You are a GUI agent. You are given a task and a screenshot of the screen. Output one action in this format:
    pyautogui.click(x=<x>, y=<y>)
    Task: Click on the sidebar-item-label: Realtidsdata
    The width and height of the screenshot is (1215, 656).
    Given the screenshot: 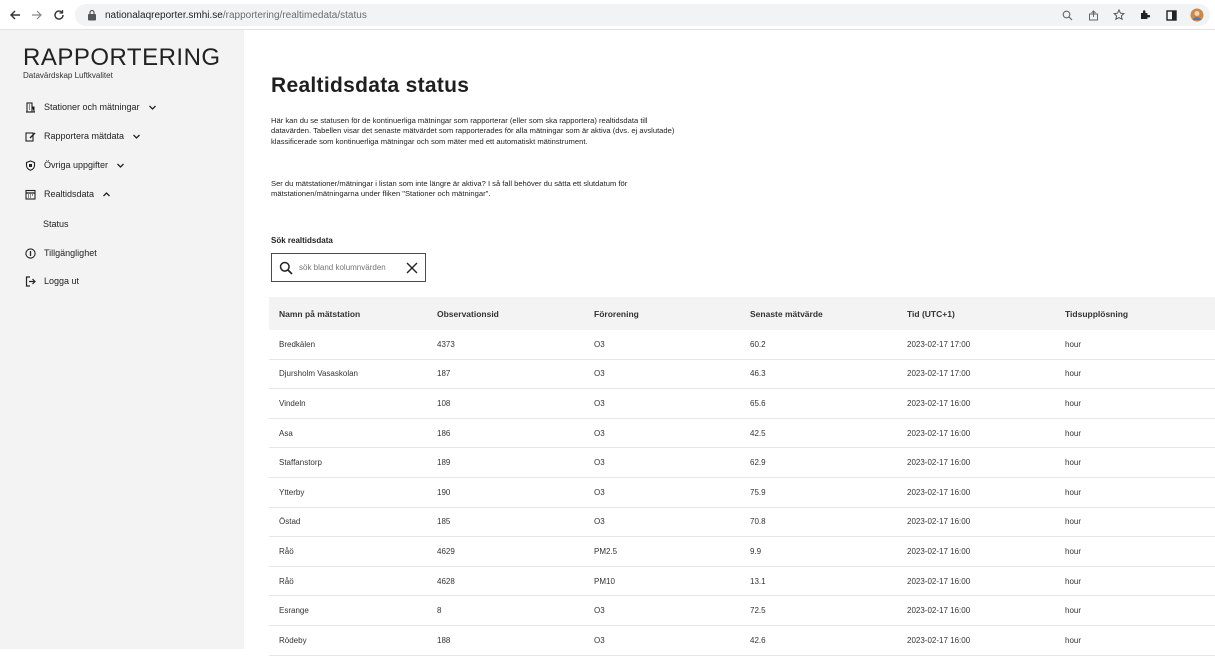 What is the action you would take?
    pyautogui.click(x=69, y=194)
    